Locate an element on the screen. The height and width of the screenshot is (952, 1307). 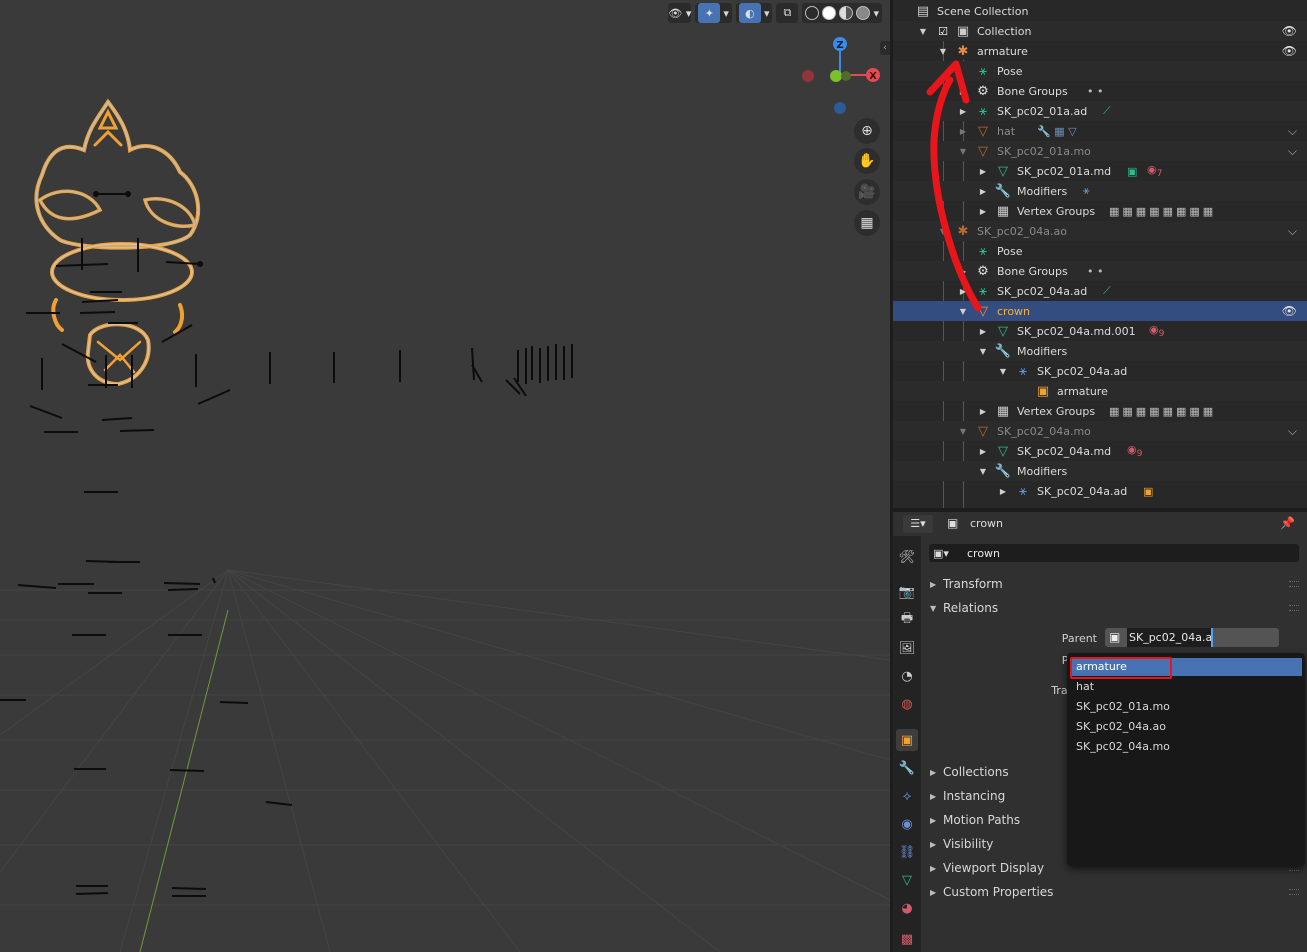
crown-model is located at coordinates (117, 242).